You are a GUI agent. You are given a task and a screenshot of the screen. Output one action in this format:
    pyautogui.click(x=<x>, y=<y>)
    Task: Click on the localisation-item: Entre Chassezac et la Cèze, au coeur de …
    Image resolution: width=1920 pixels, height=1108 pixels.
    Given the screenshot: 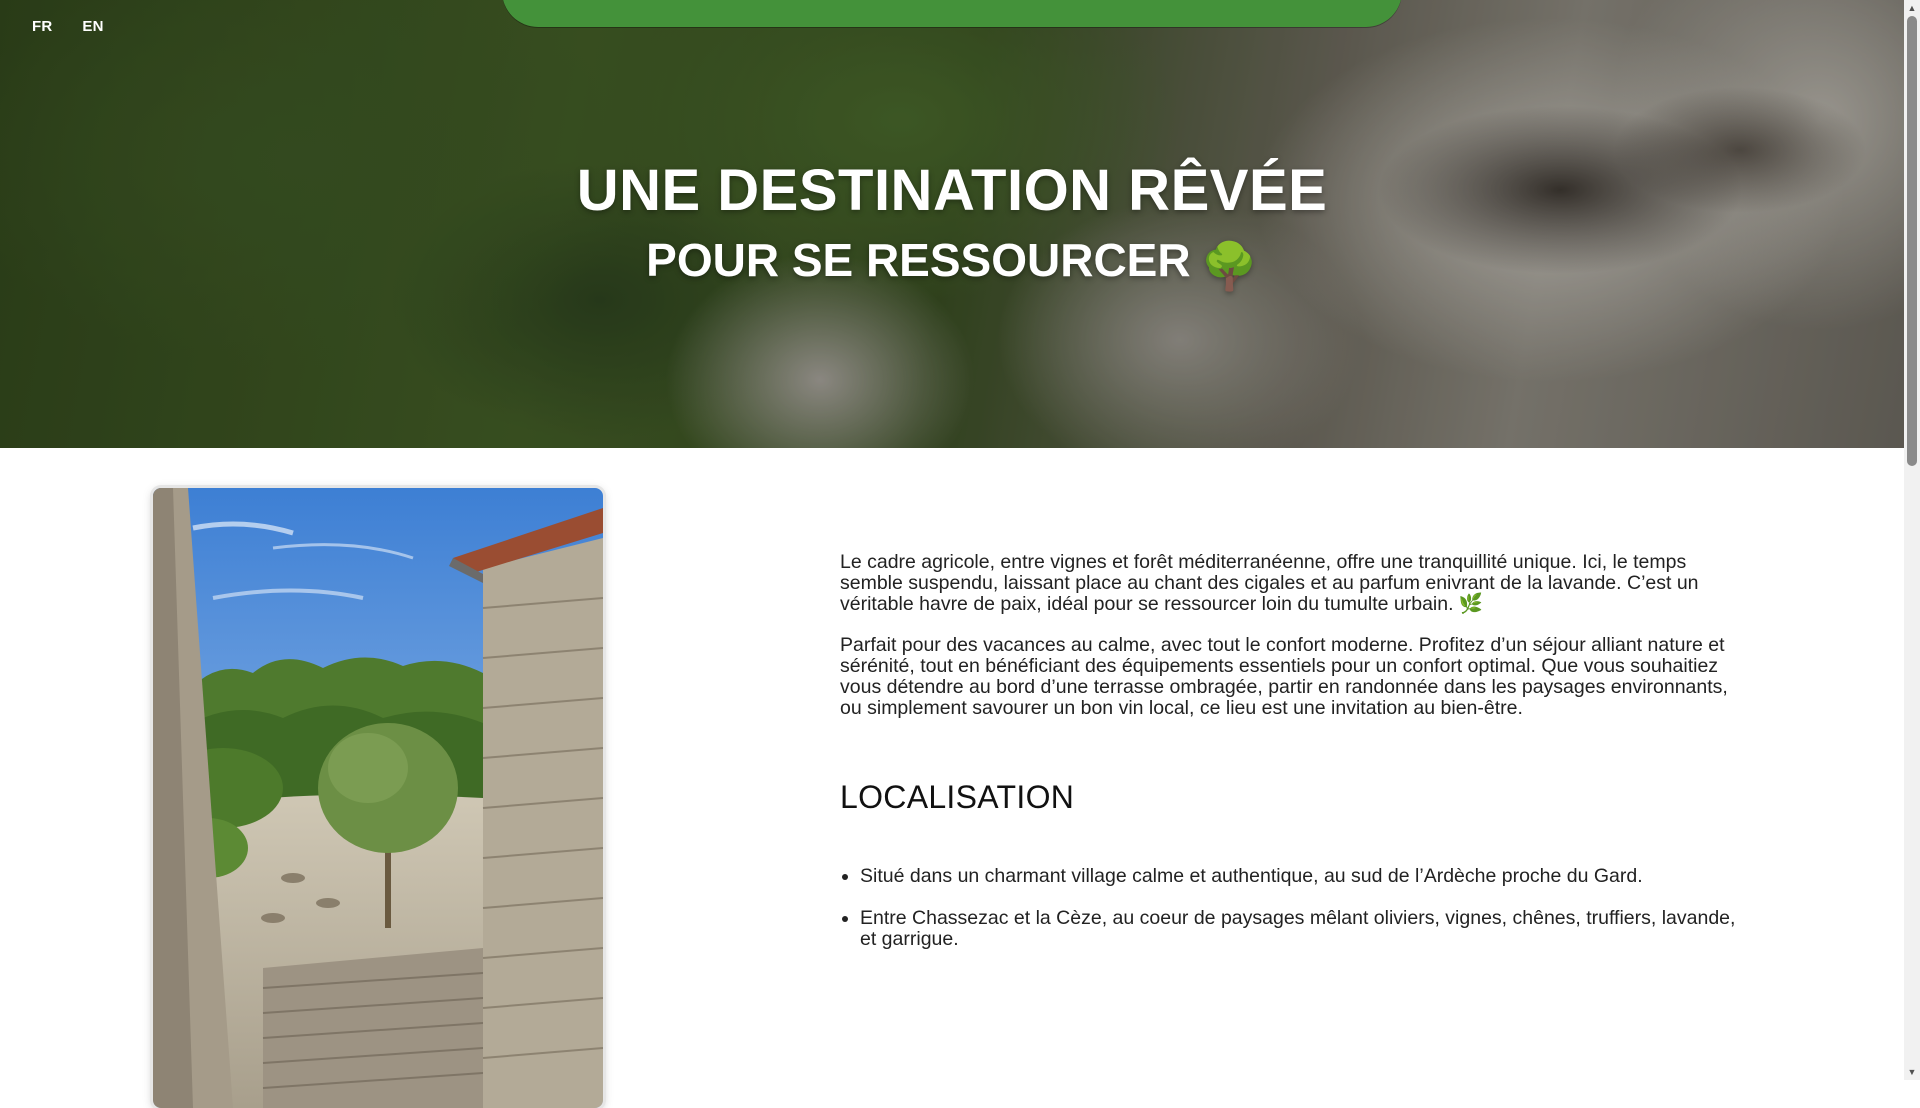 What is the action you would take?
    pyautogui.click(x=1305, y=929)
    